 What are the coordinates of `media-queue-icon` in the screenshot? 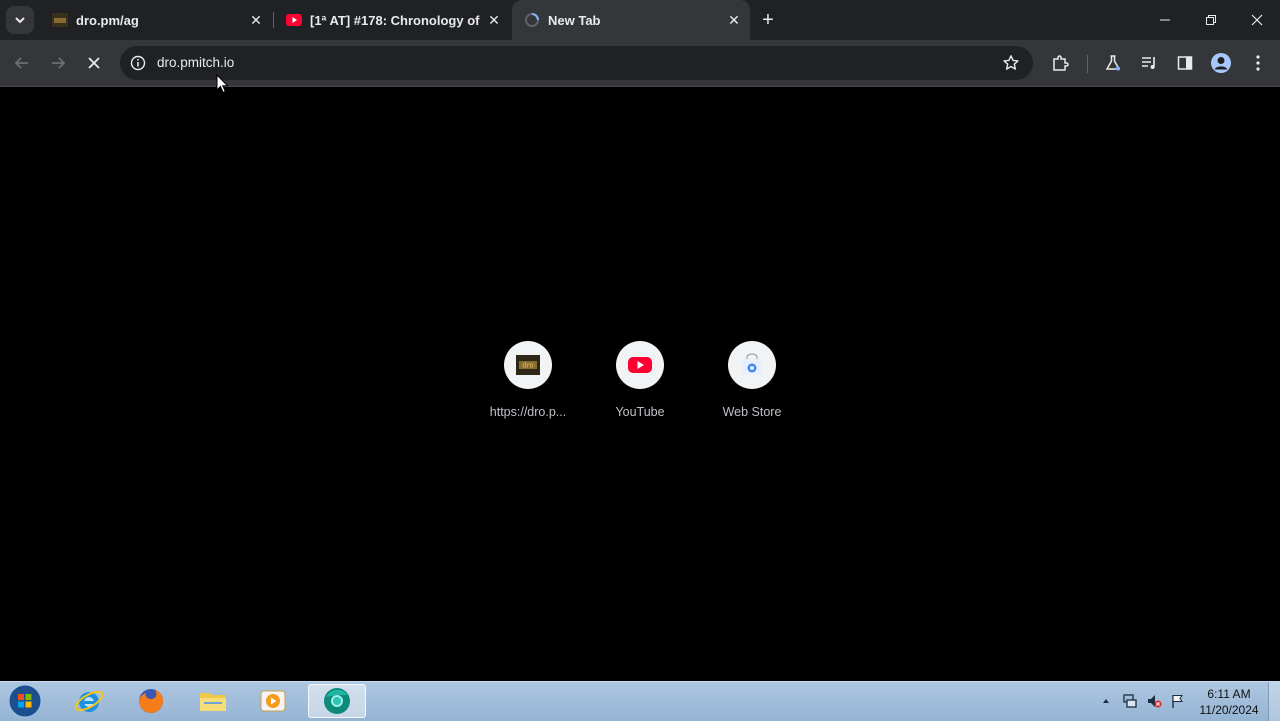 It's located at (1148, 63).